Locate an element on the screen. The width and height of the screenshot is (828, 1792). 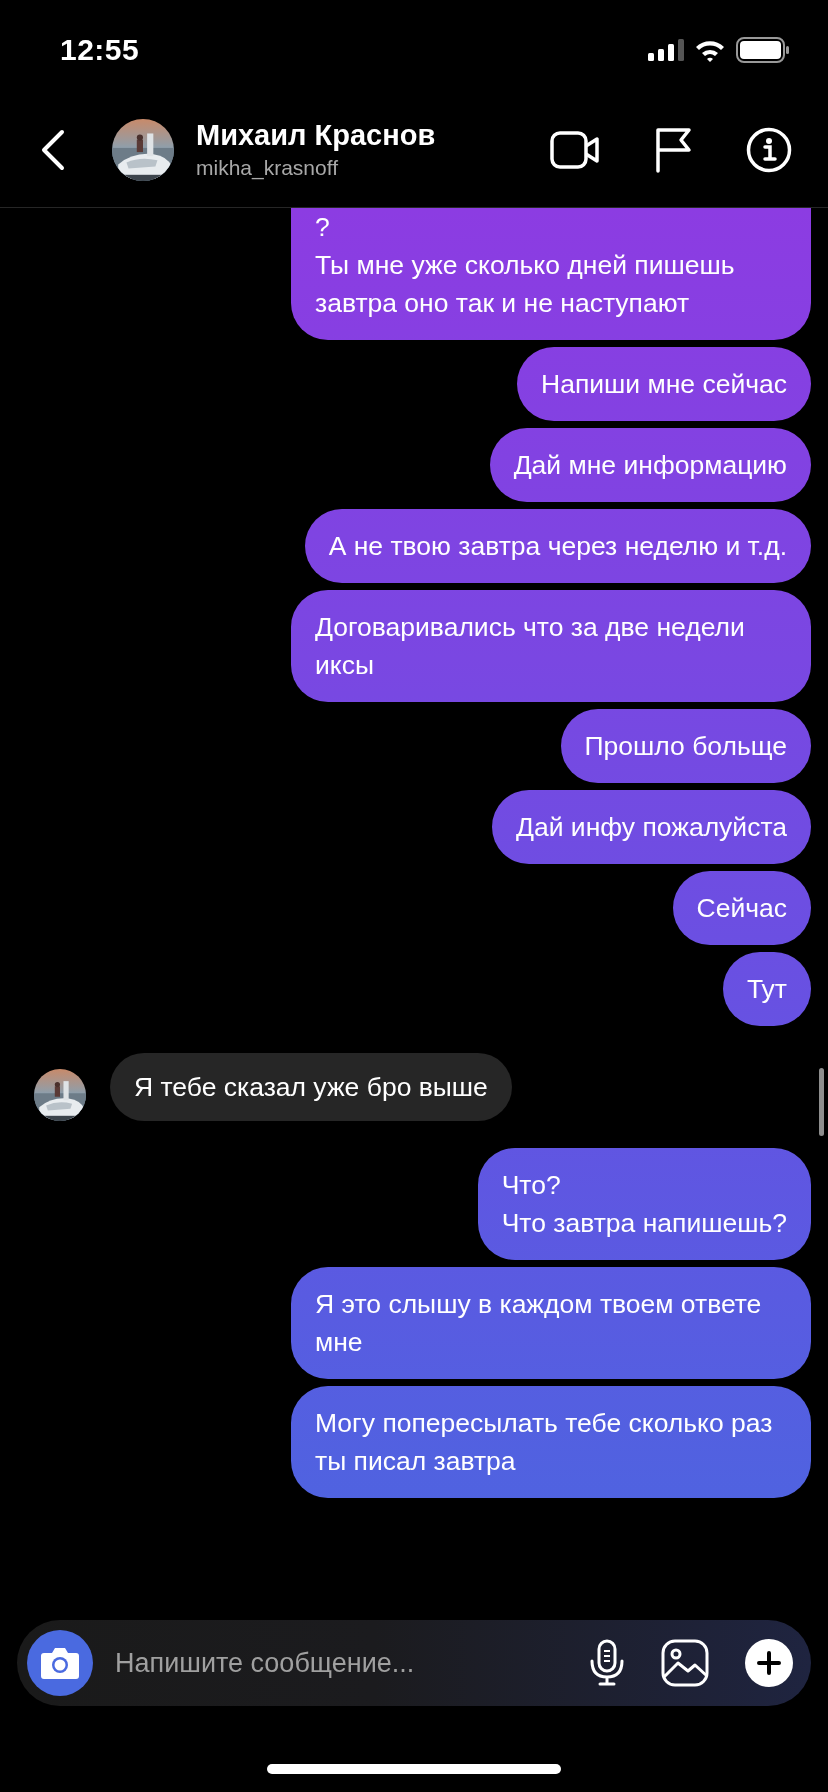
received-message-bubble: Я тебе сказал уже бро выше is located at coordinates (311, 1087).